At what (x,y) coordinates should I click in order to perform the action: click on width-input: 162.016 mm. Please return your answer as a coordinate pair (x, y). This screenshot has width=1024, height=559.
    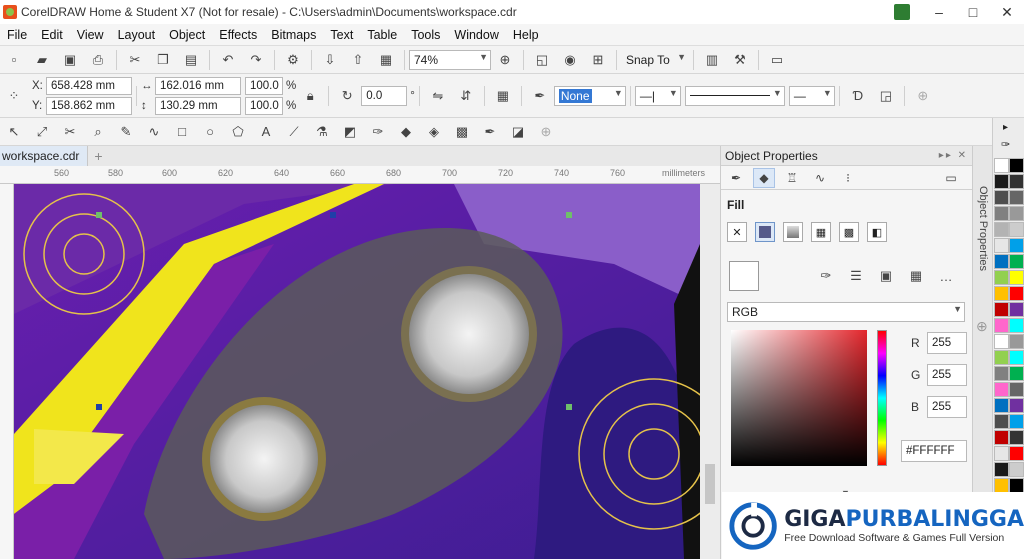
    Looking at the image, I should click on (198, 85).